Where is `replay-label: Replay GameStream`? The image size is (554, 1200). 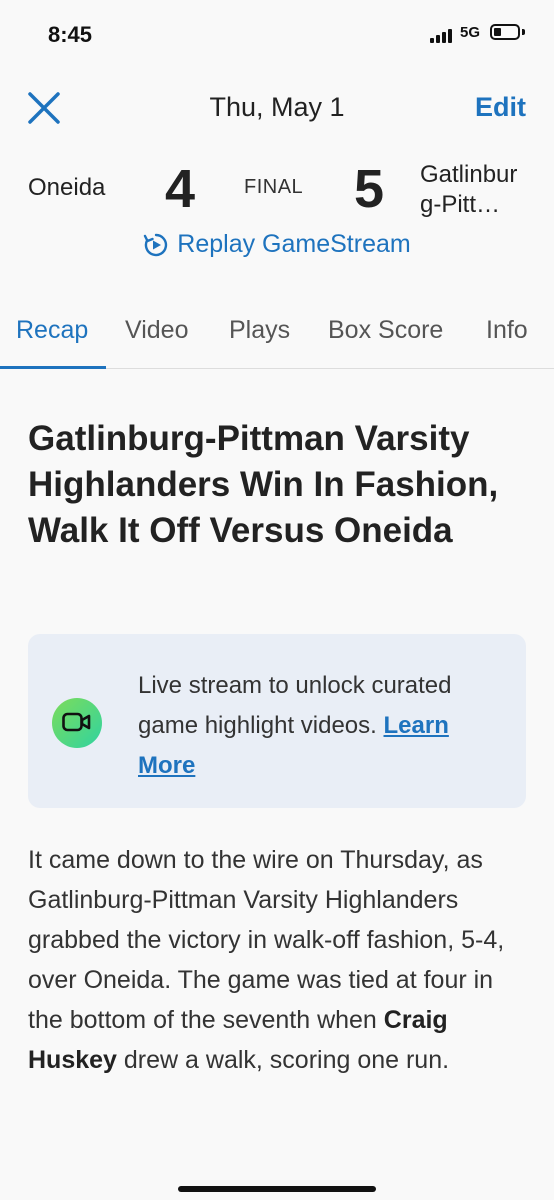 replay-label: Replay GameStream is located at coordinates (294, 244).